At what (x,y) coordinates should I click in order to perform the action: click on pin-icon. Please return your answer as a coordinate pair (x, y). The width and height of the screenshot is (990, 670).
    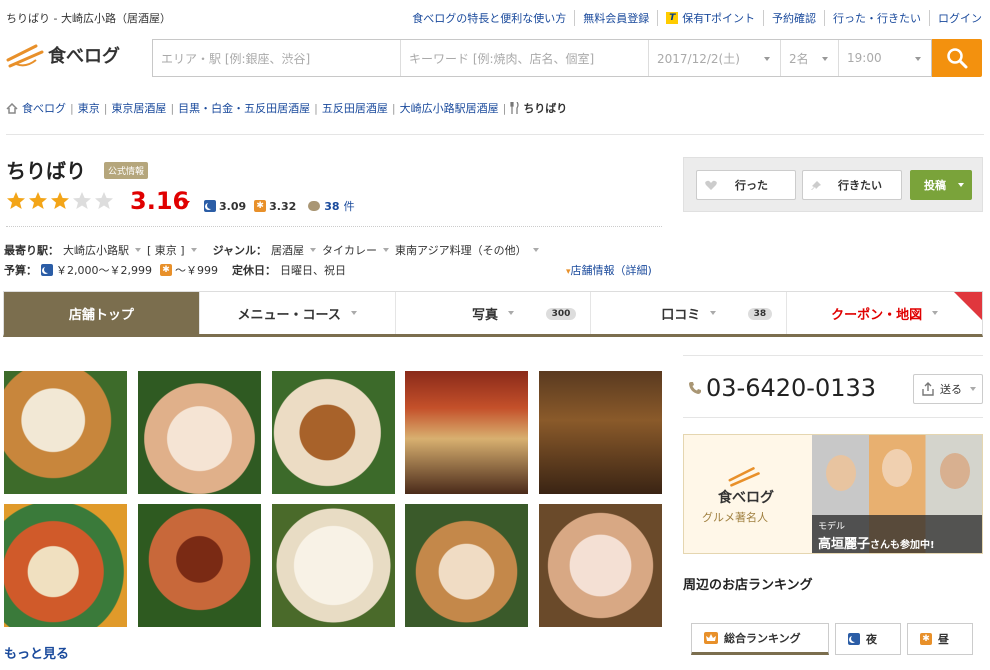
    Looking at the image, I should click on (816, 185).